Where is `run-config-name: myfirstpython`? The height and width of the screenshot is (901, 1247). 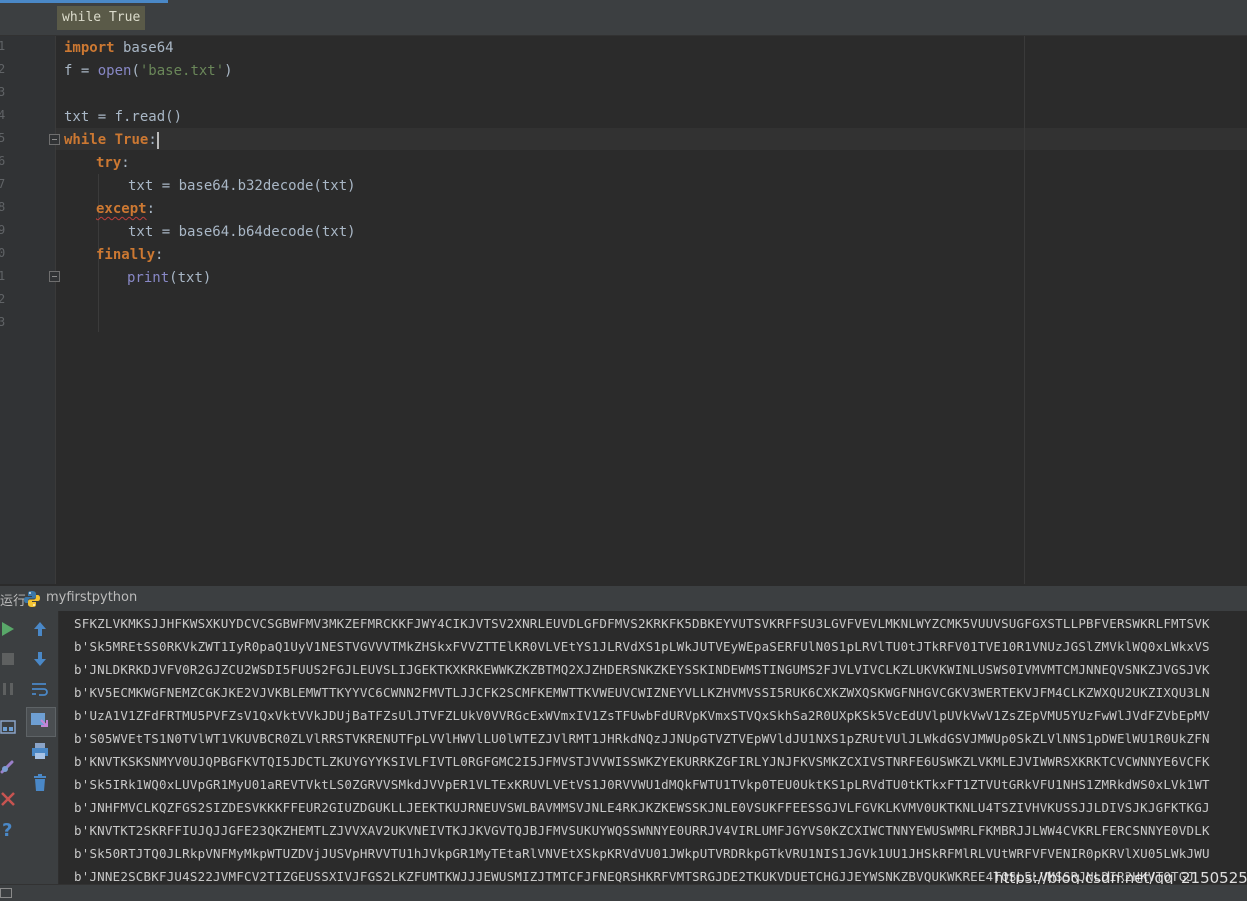 run-config-name: myfirstpython is located at coordinates (91, 597).